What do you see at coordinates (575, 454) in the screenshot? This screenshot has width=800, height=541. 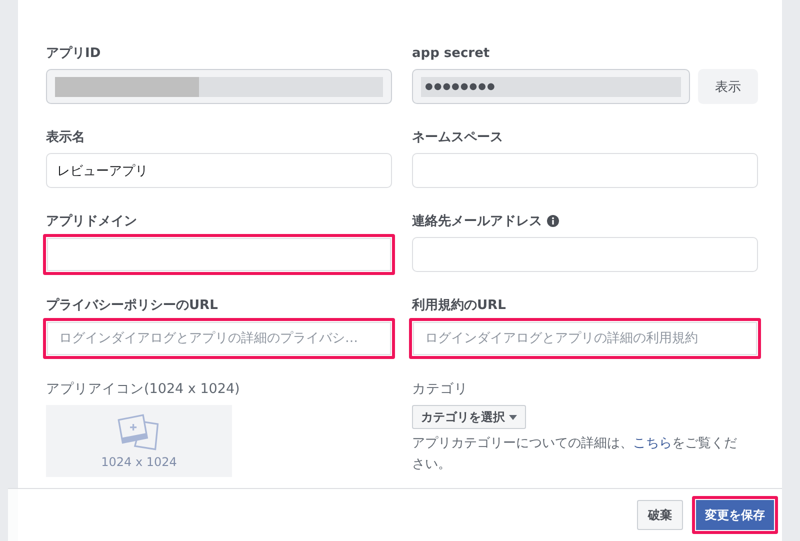 I see `category-help-text: アプリカテゴリーについての詳細は、こちら をご覧ください。` at bounding box center [575, 454].